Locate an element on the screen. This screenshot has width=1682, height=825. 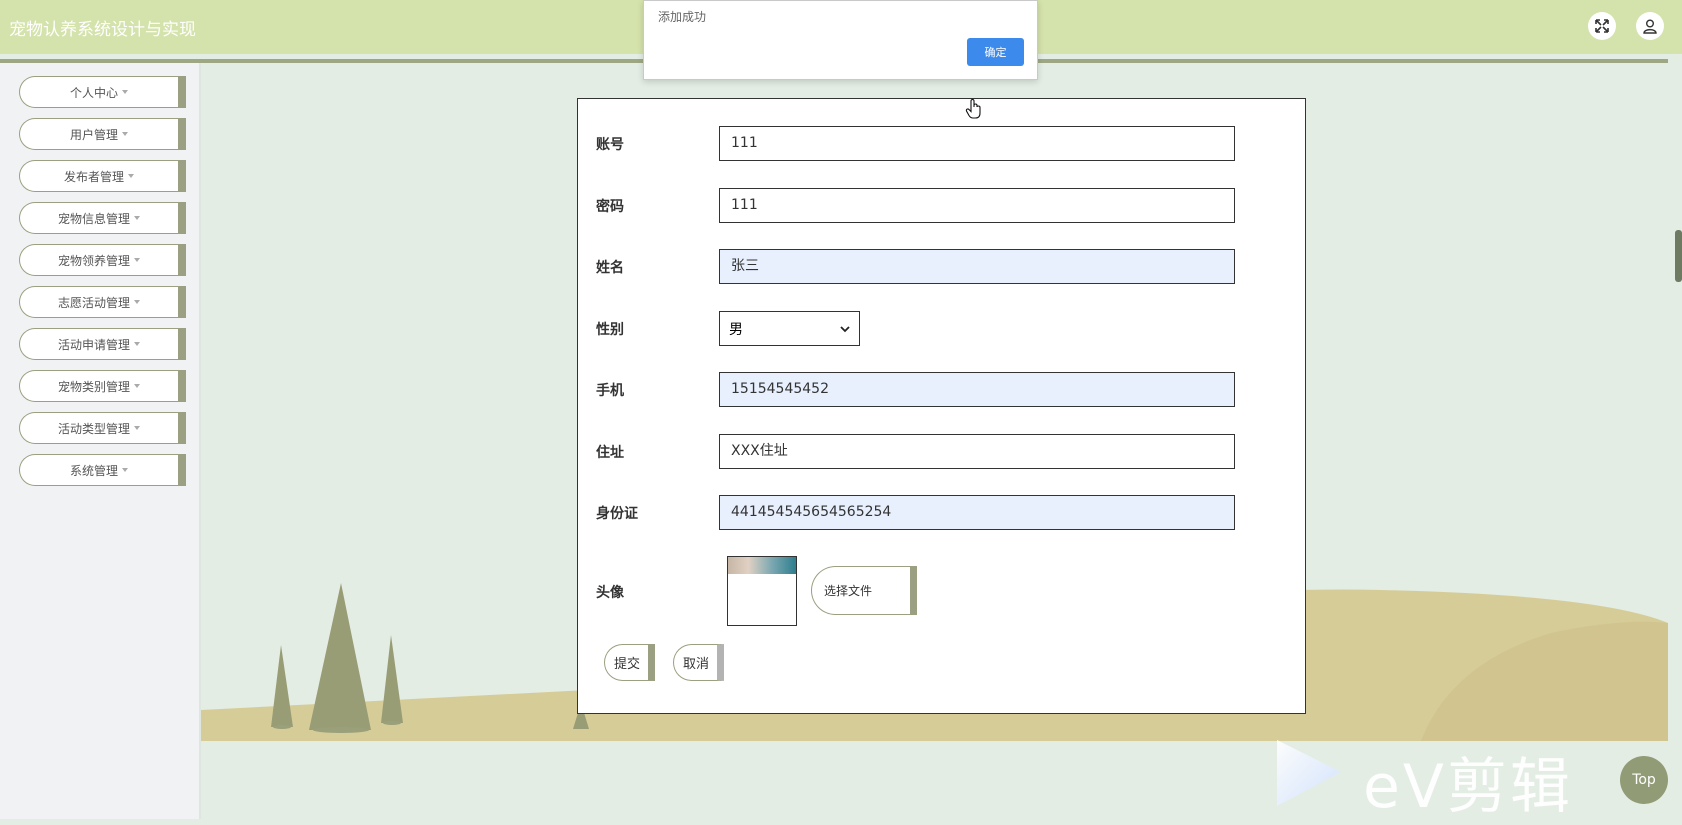
sidebar-item-label: 系统管理 is located at coordinates (93, 470).